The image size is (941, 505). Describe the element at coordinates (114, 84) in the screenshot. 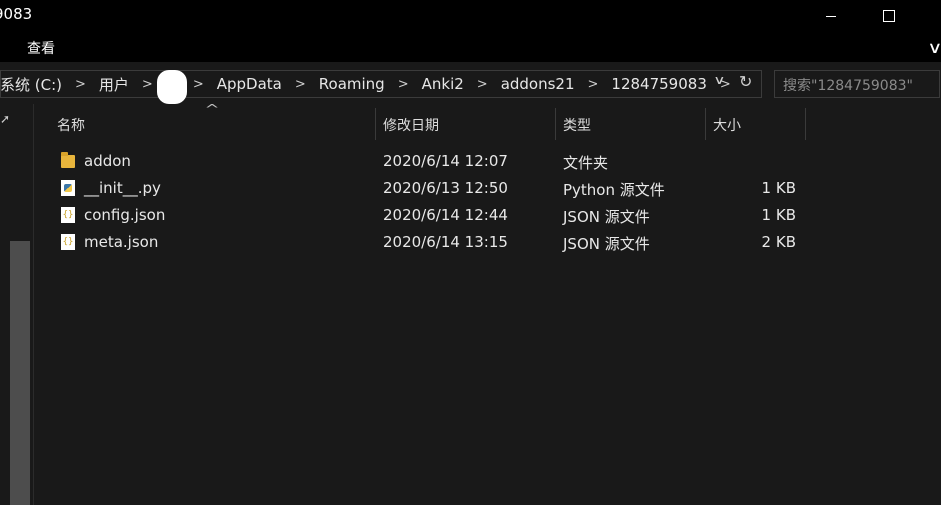

I see `breadcrumb-users: 用户` at that location.